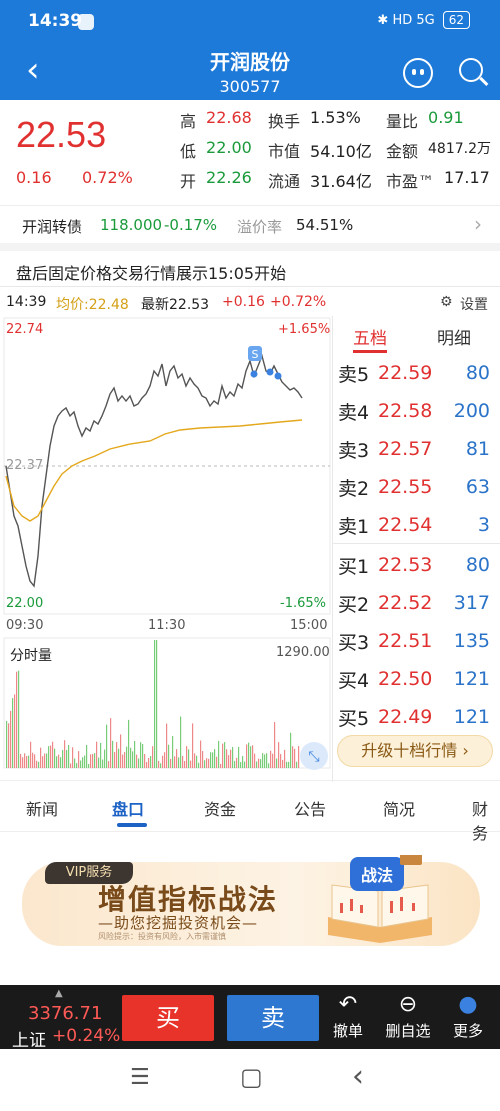 This screenshot has width=500, height=1111. I want to click on bid-level: 买1 22.53 80, so click(414, 565).